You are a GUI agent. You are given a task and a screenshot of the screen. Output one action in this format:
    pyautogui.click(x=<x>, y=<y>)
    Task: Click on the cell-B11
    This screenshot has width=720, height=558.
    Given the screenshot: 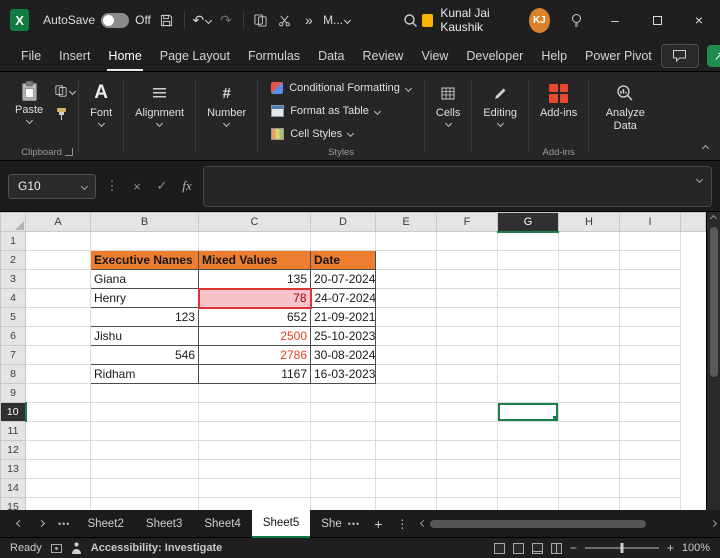 What is the action you would take?
    pyautogui.click(x=144, y=431)
    